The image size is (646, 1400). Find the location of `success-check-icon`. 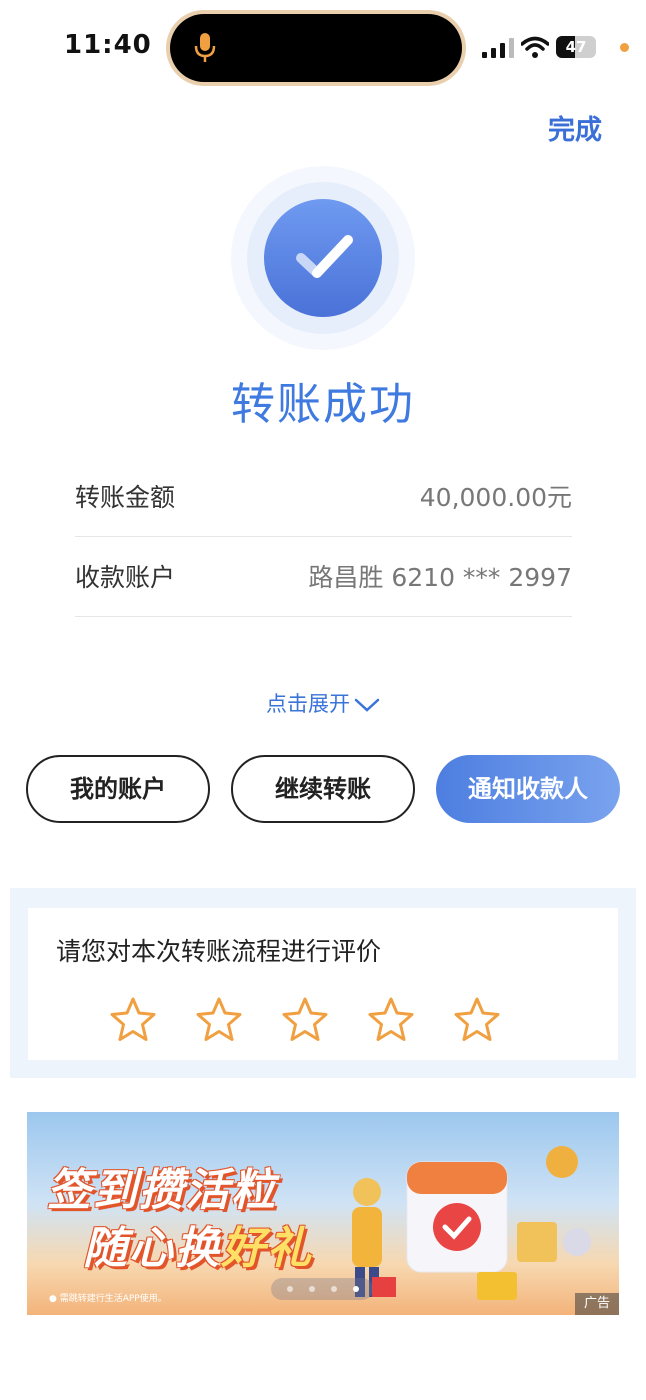

success-check-icon is located at coordinates (323, 258).